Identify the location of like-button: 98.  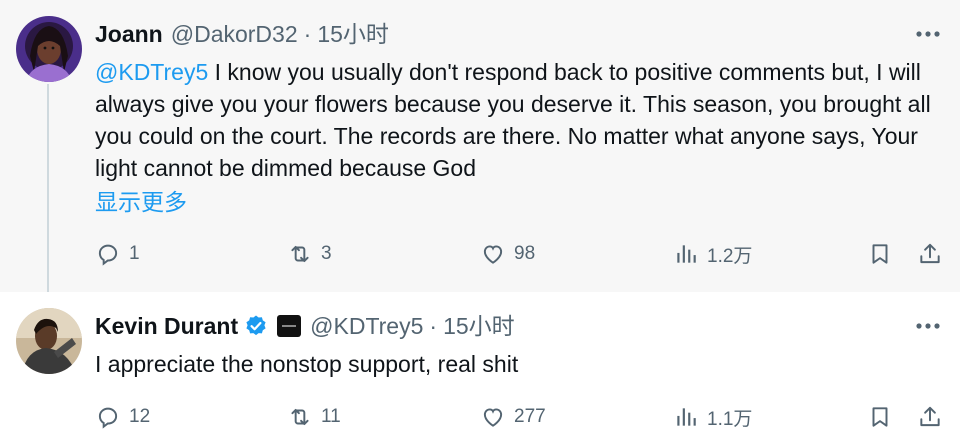
(507, 254).